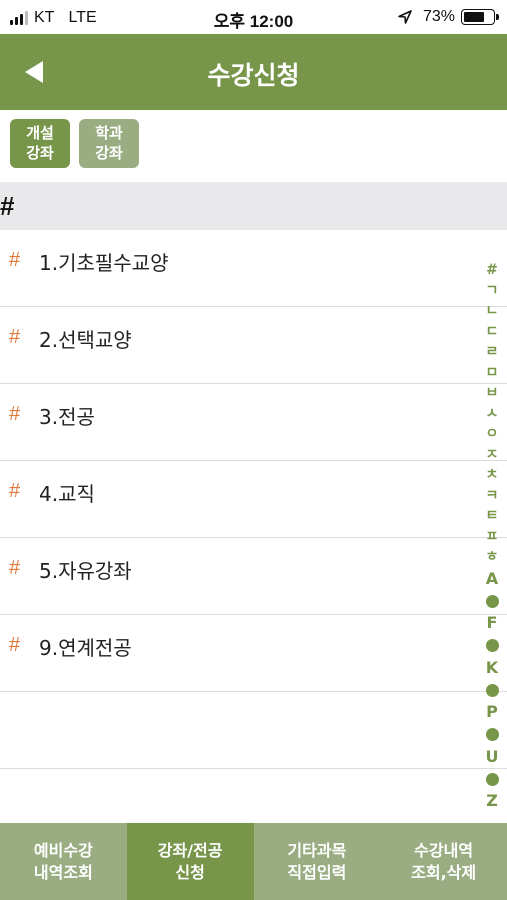 The height and width of the screenshot is (900, 507). What do you see at coordinates (492, 332) in the screenshot?
I see `index-letter: ㄷ` at bounding box center [492, 332].